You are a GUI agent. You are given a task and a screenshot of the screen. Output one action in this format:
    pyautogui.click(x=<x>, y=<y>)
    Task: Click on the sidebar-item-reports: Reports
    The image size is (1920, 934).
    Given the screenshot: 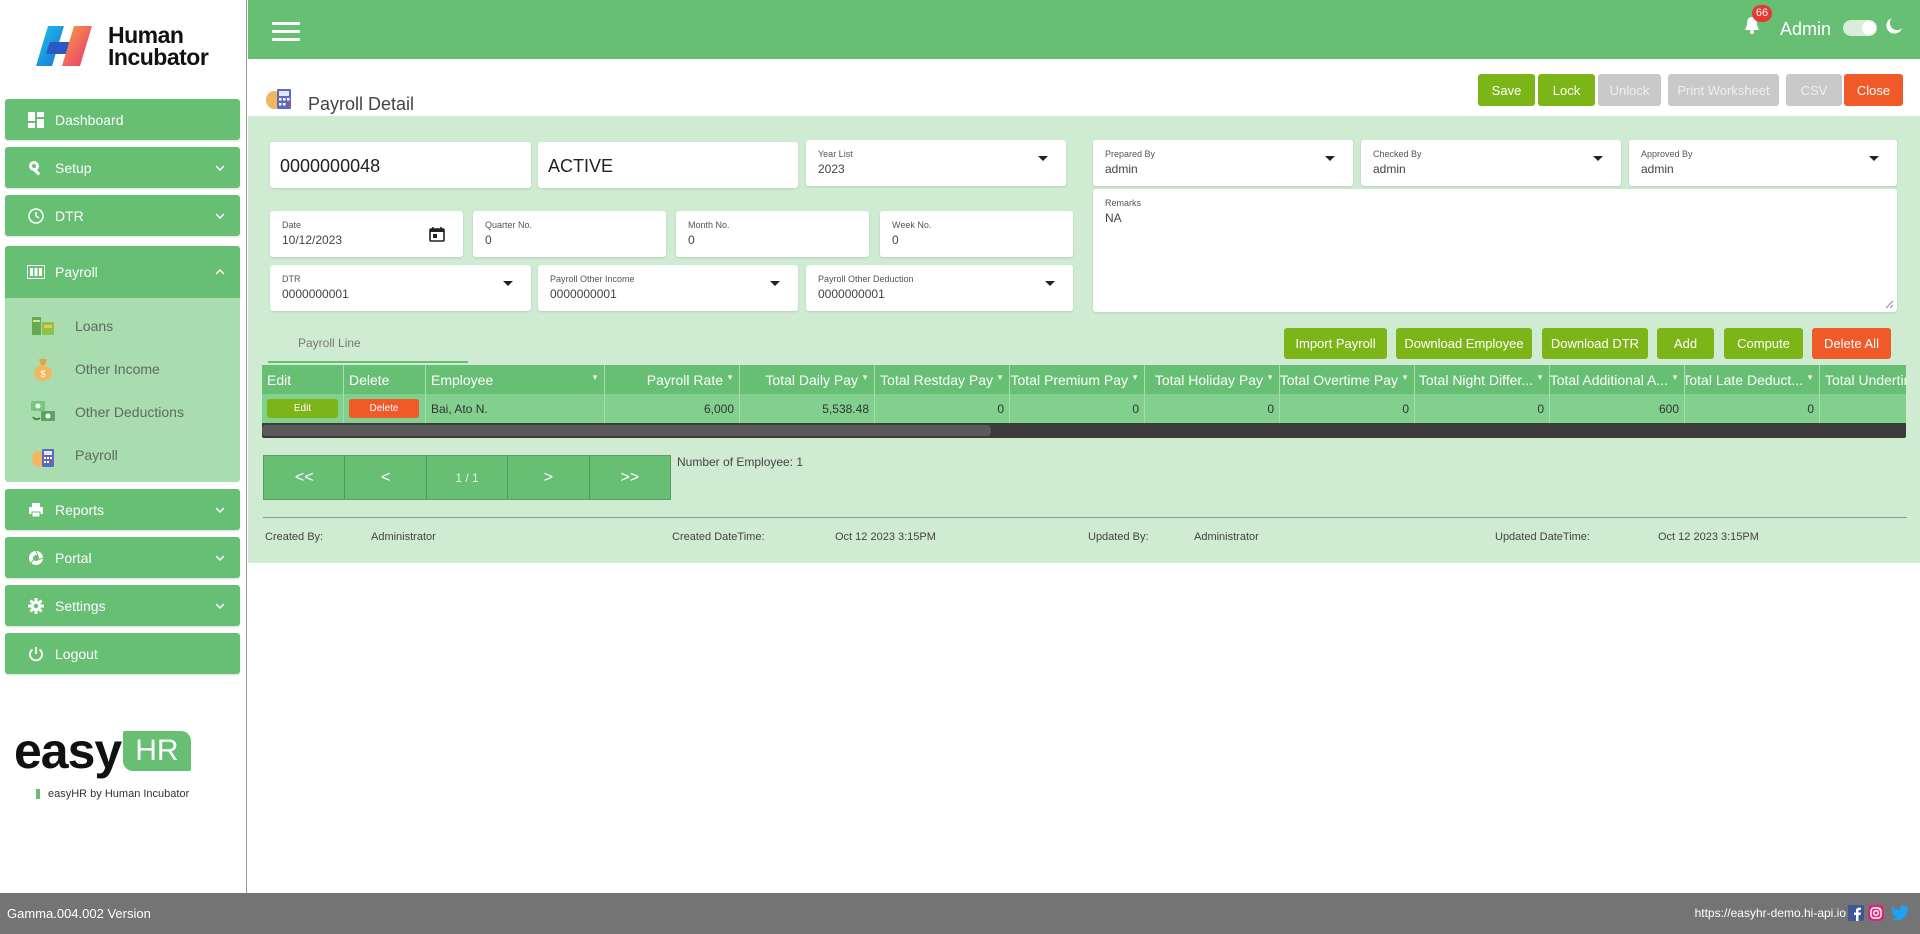 What is the action you would take?
    pyautogui.click(x=122, y=509)
    